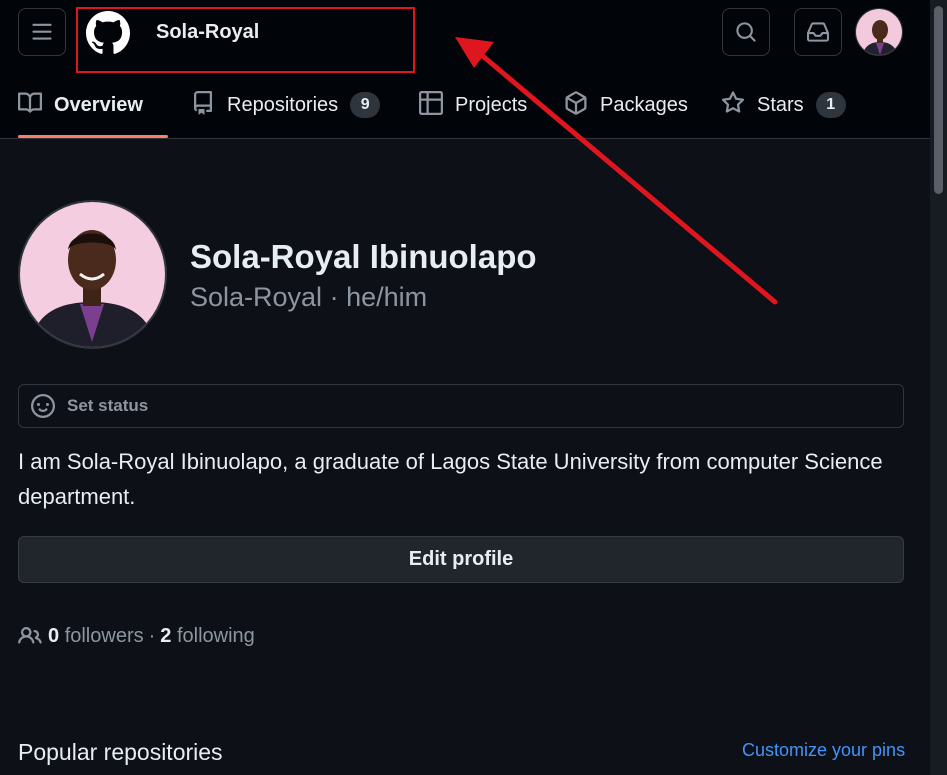 The image size is (947, 775). I want to click on tab-overview: Overview, so click(93, 109).